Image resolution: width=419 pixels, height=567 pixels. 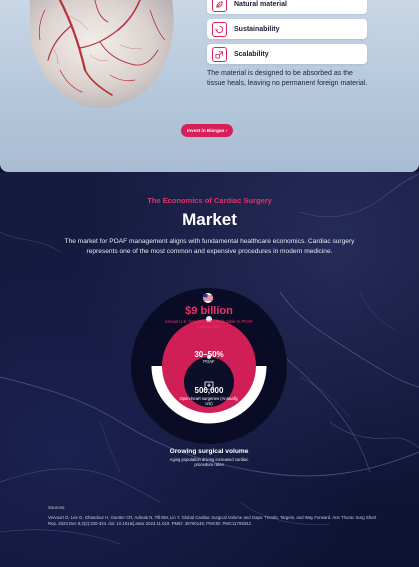 I want to click on feature-natural-material: Natural material, so click(x=287, y=7).